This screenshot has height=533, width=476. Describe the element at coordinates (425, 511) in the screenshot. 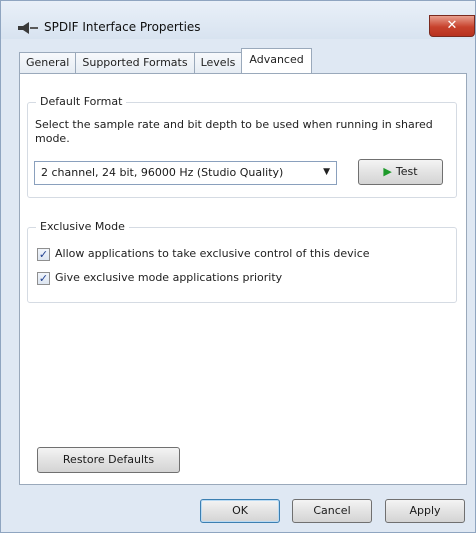

I see `apply-button: Apply` at that location.